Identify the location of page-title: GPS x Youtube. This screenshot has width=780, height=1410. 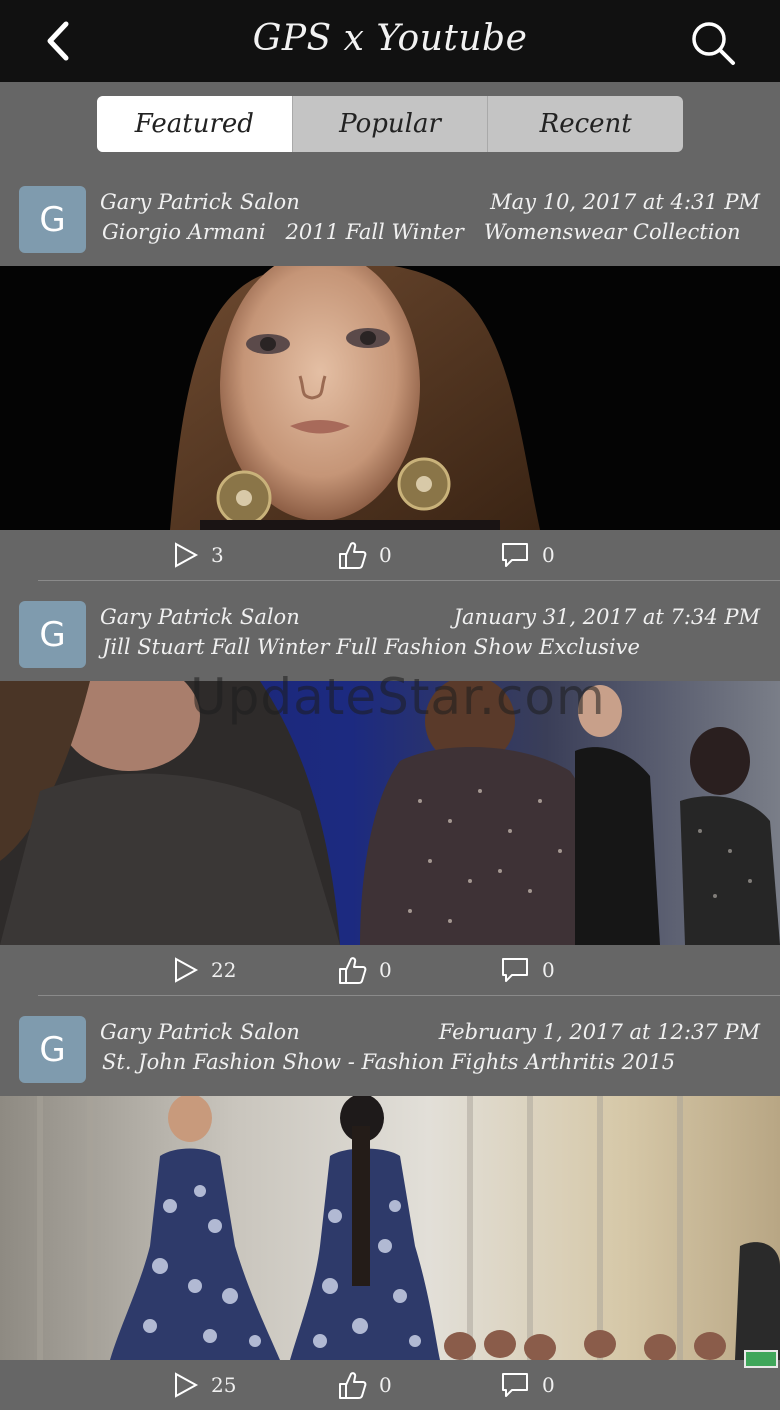
(390, 38).